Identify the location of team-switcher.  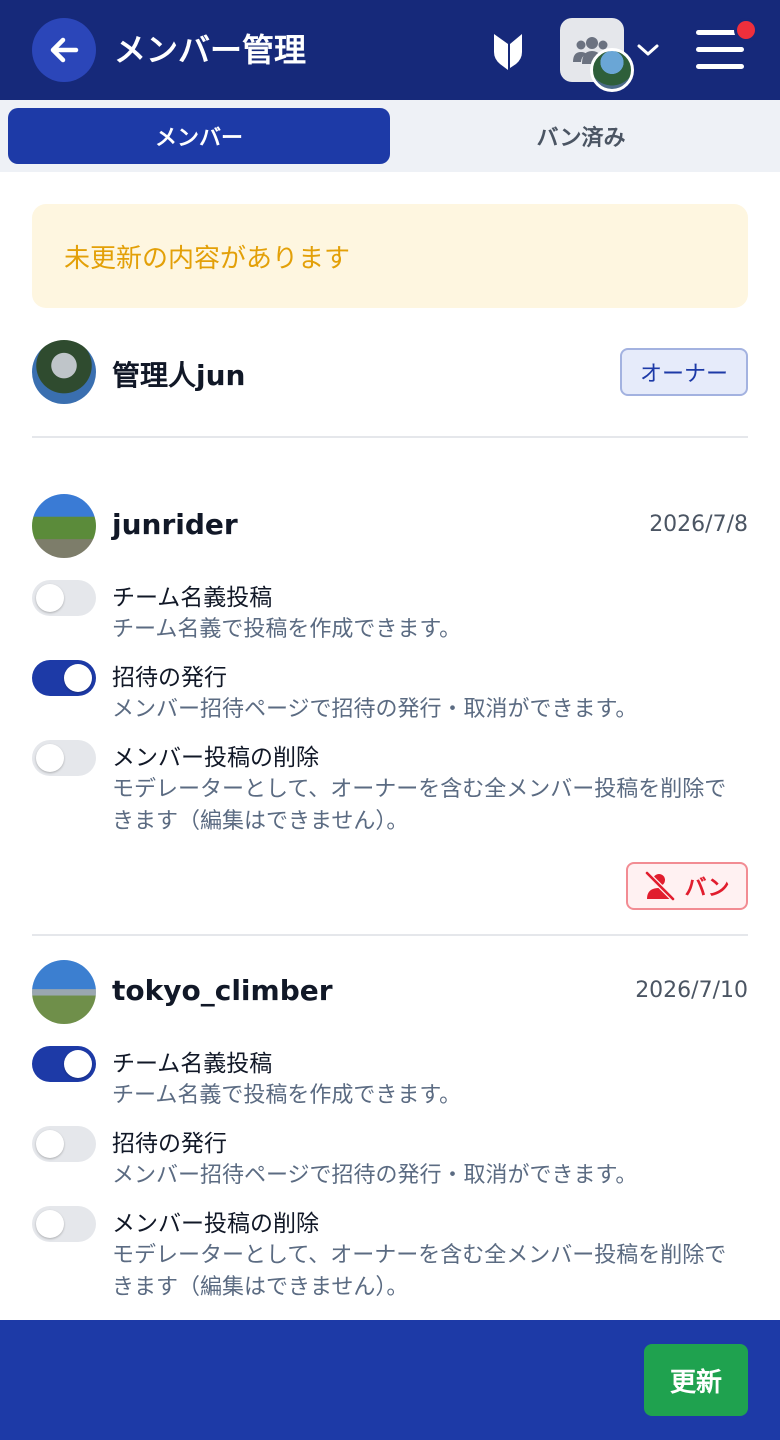
(612, 55).